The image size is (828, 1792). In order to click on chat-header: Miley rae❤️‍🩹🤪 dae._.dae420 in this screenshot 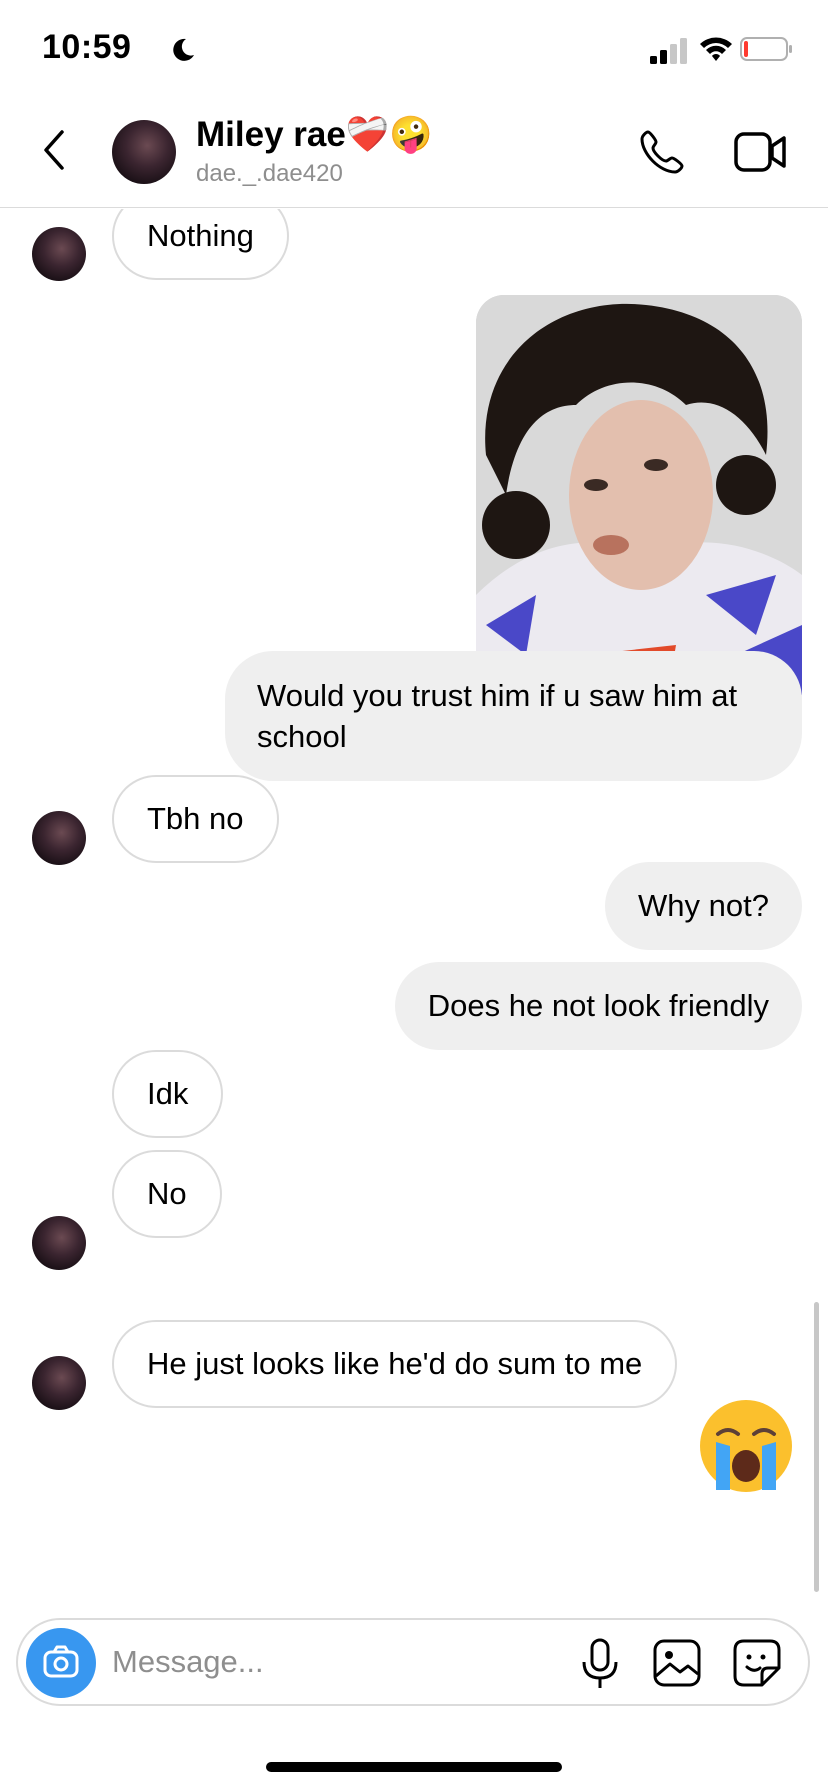, I will do `click(414, 150)`.